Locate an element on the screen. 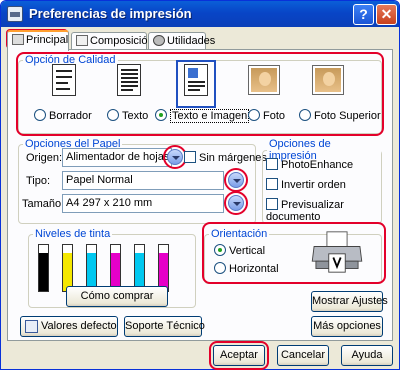 This screenshot has height=370, width=400. quality-radio-foto: Foto is located at coordinates (266, 115).